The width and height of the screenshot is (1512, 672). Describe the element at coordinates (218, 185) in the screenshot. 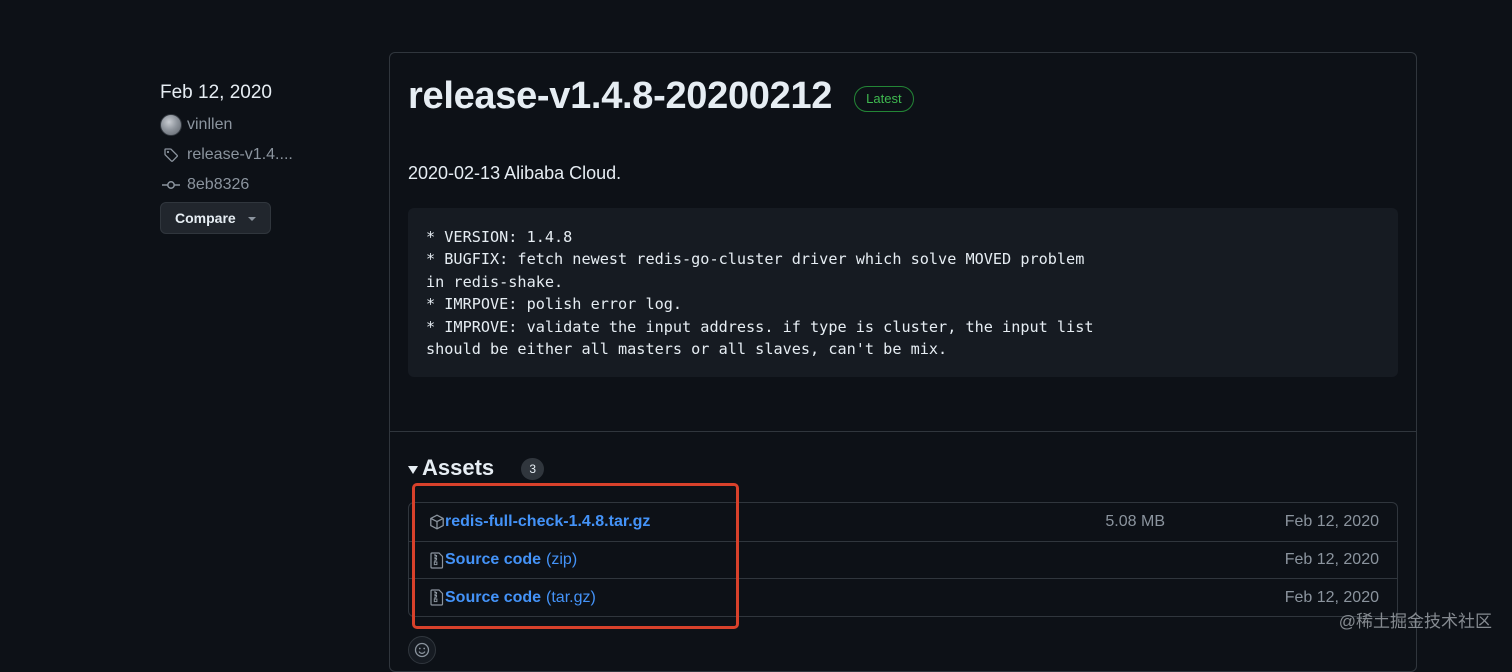

I see `commit-sha: 8eb8326` at that location.